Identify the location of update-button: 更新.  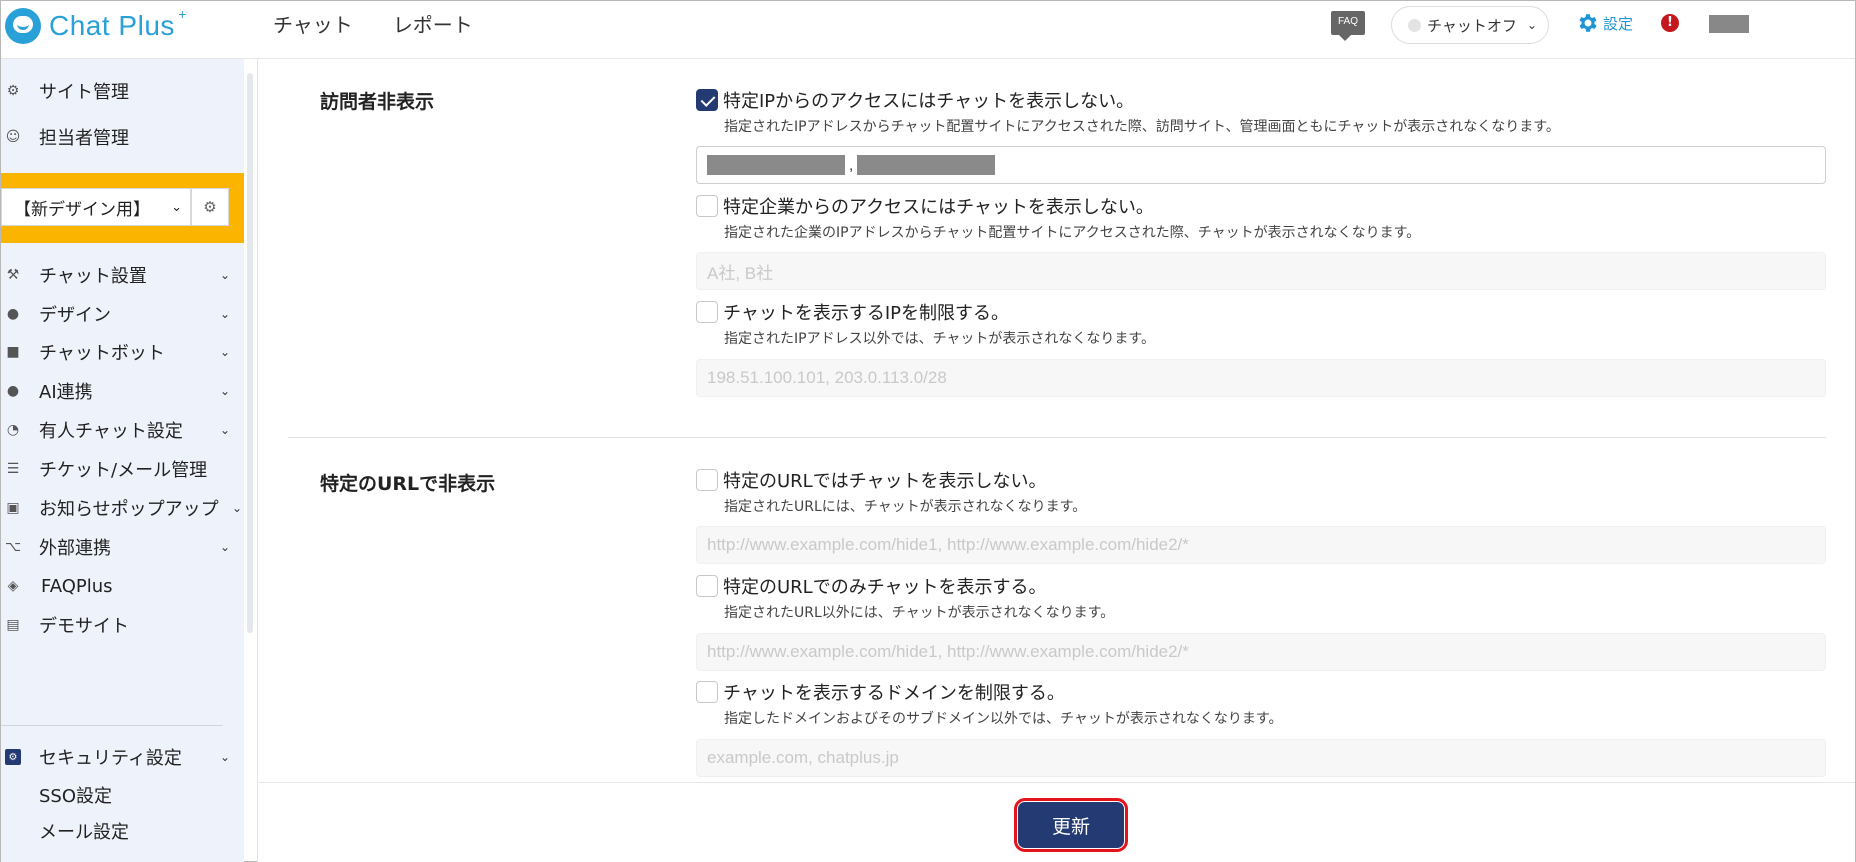
(1071, 825).